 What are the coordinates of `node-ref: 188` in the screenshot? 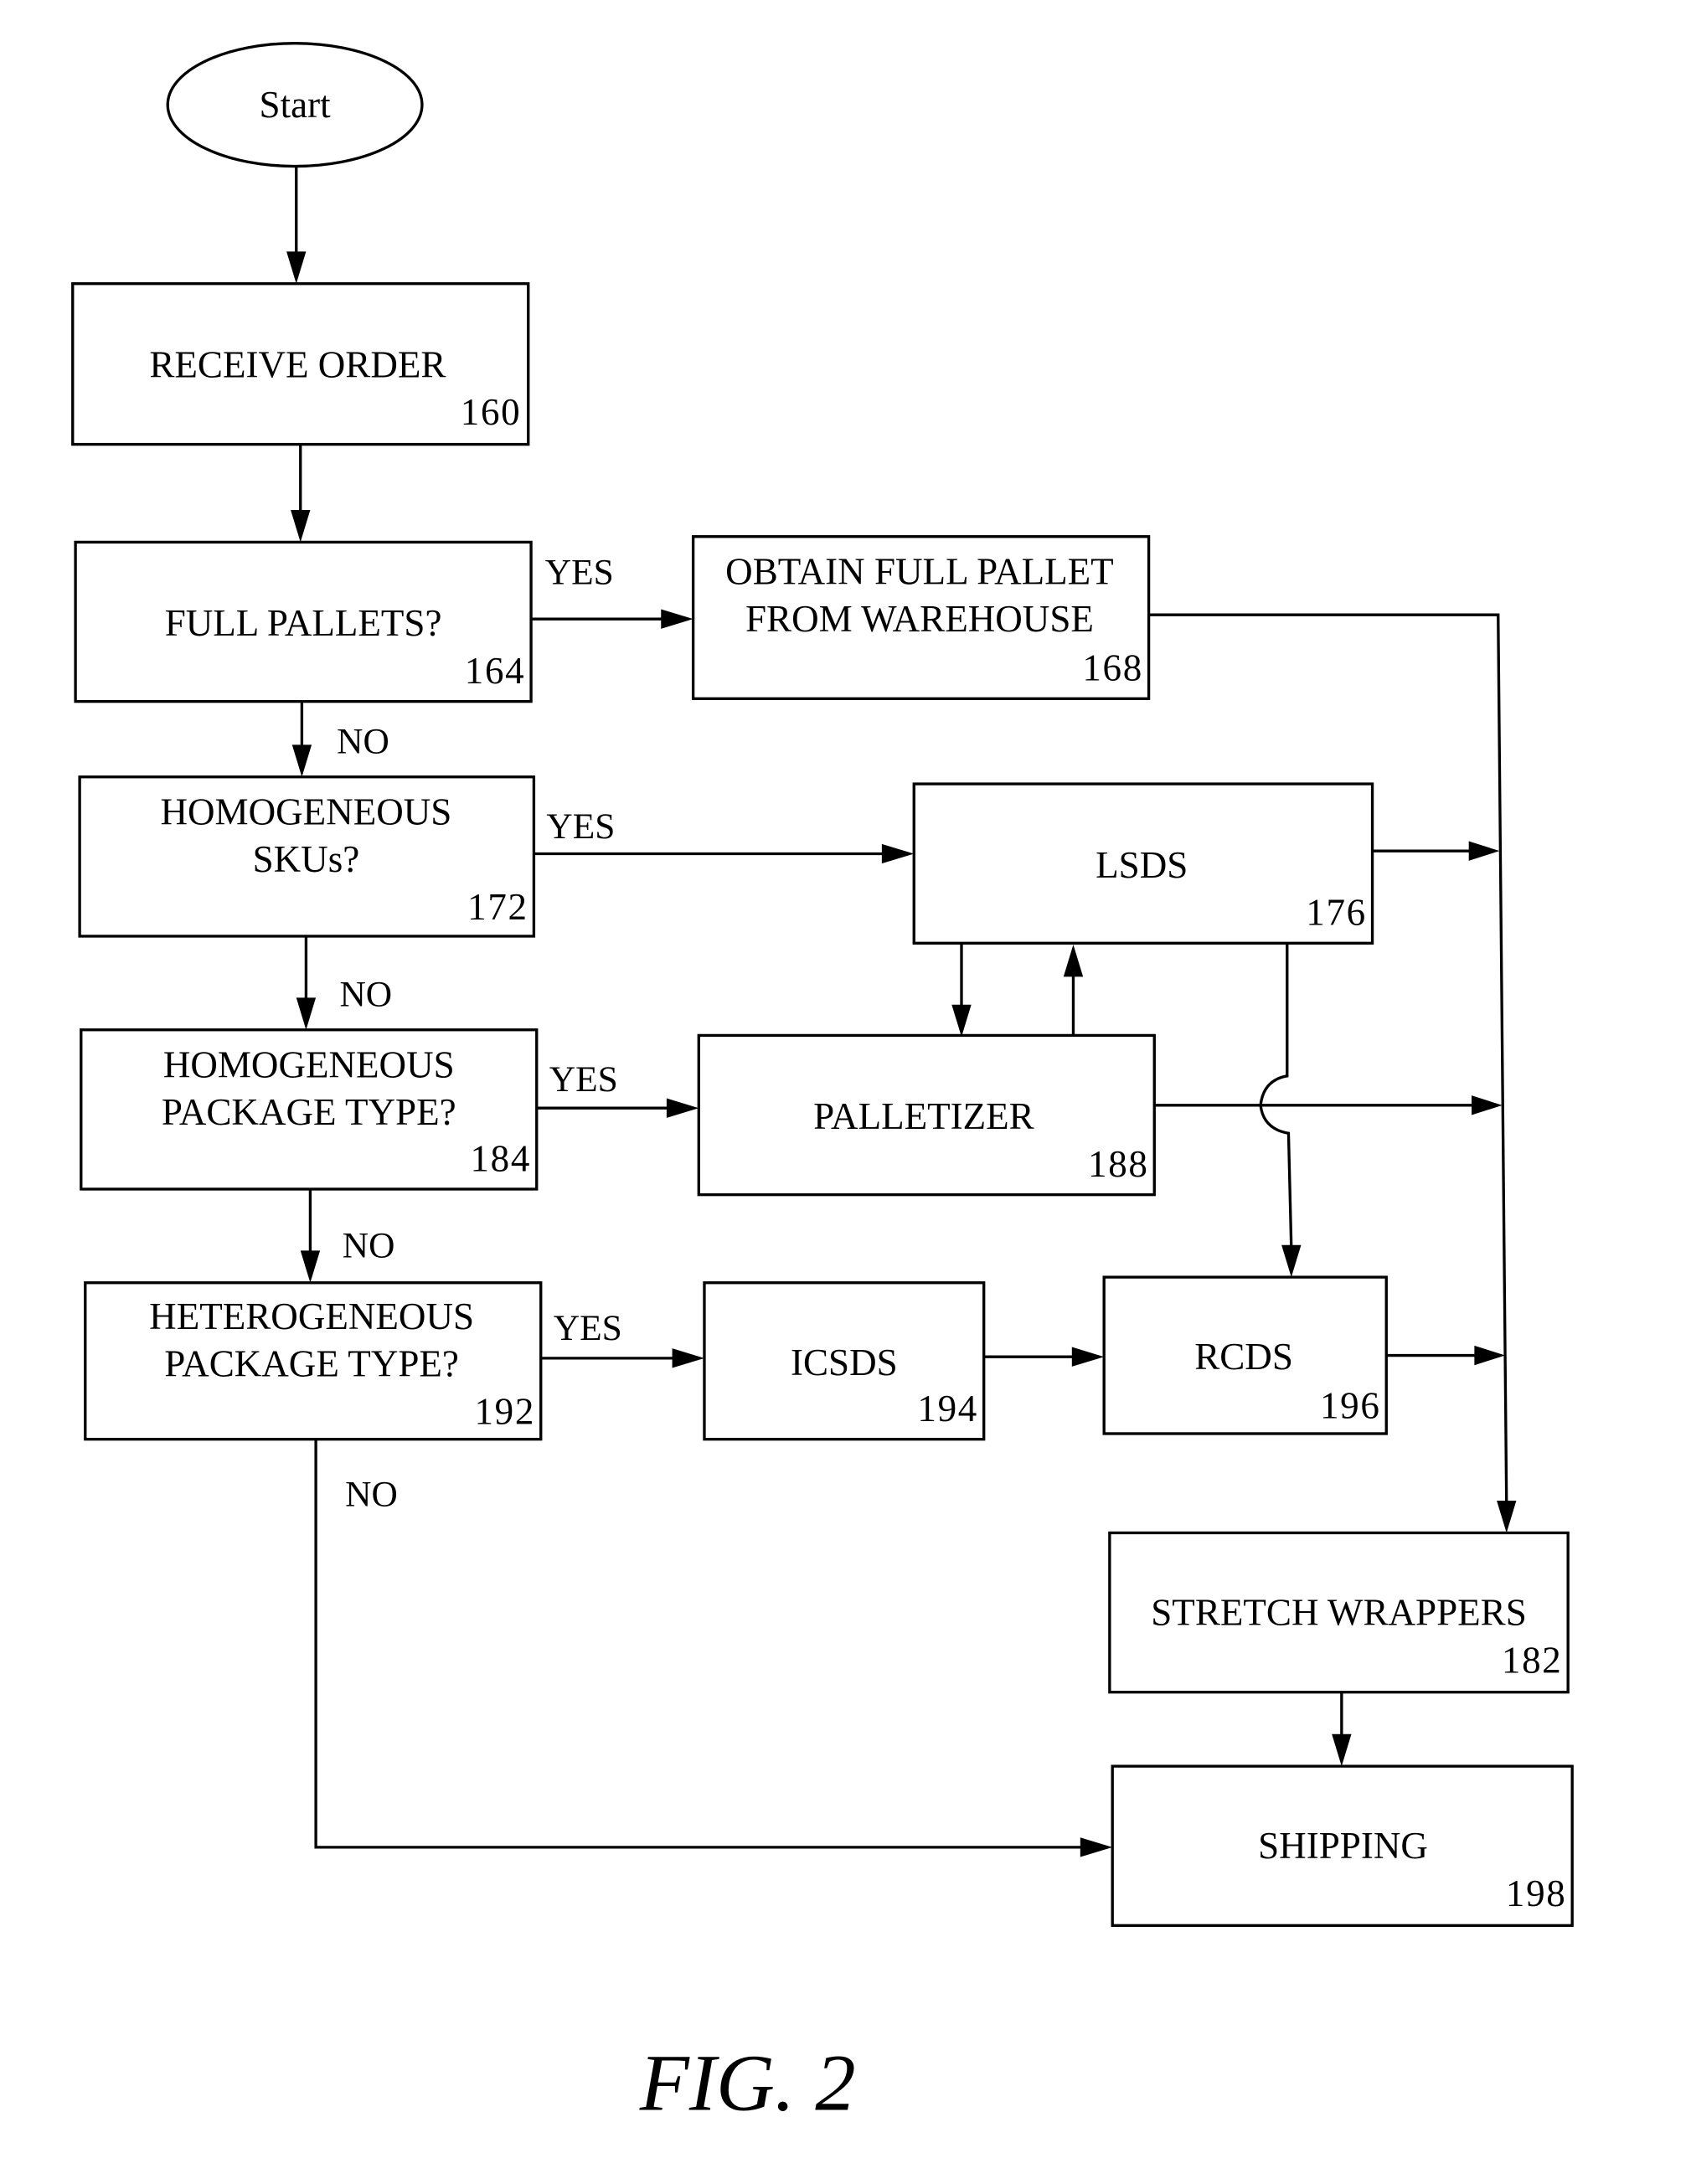 It's located at (1118, 1164).